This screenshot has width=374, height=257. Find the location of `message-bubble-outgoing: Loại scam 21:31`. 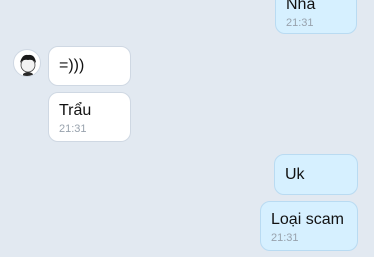

message-bubble-outgoing: Loại scam 21:31 is located at coordinates (309, 226).